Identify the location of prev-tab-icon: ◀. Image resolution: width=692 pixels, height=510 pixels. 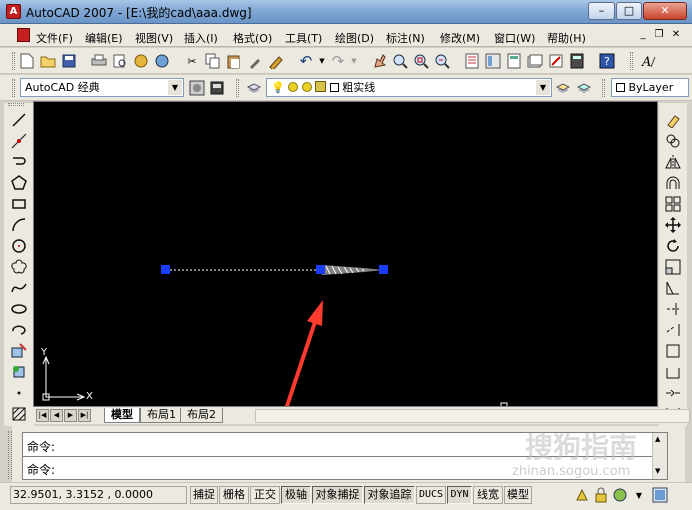
(56, 415).